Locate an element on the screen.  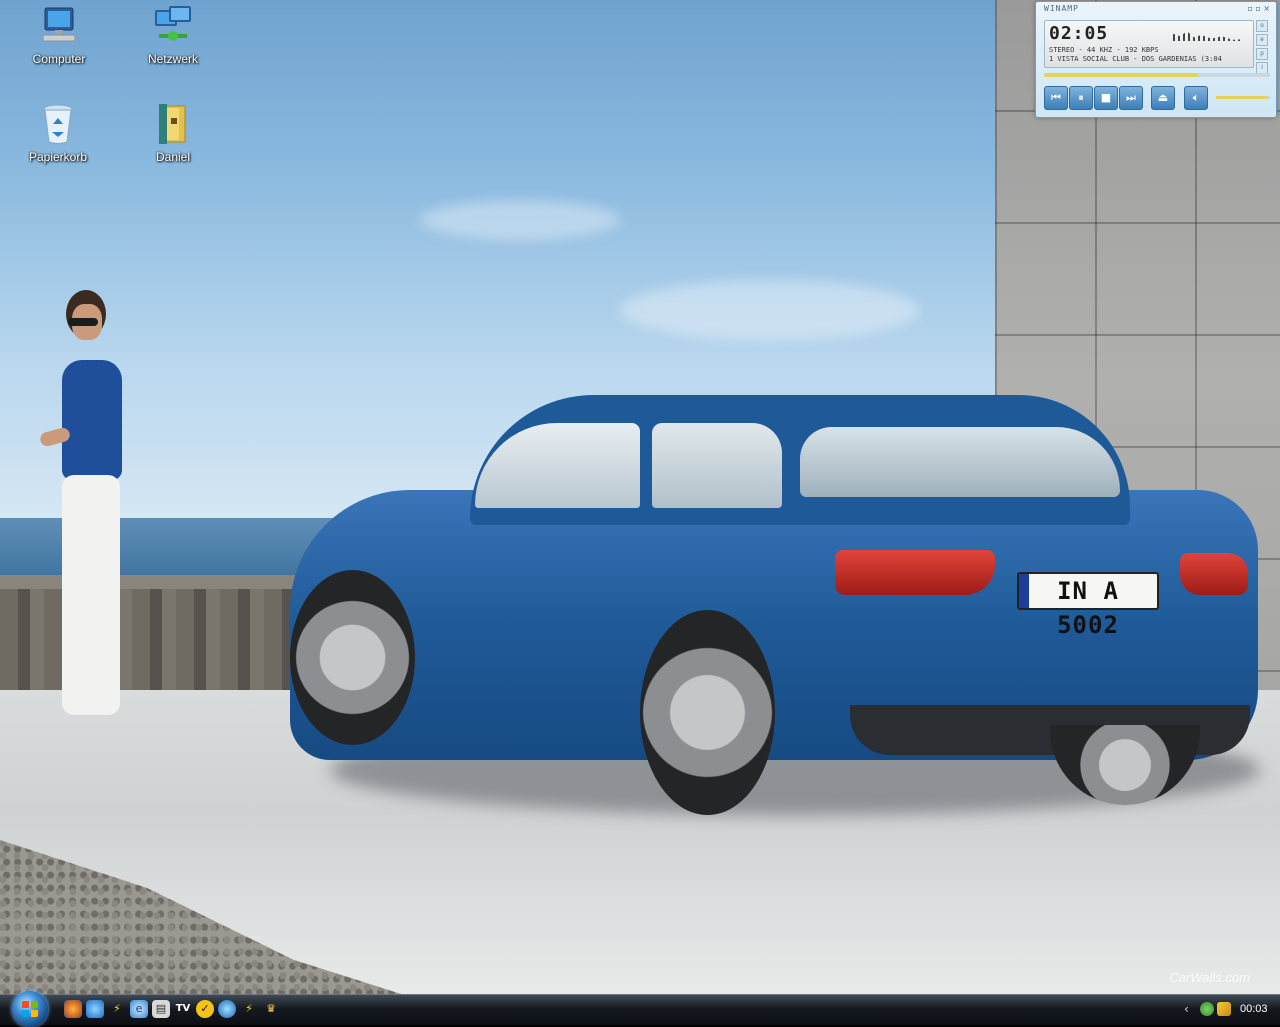
eq-icon: e is located at coordinates (1262, 40).